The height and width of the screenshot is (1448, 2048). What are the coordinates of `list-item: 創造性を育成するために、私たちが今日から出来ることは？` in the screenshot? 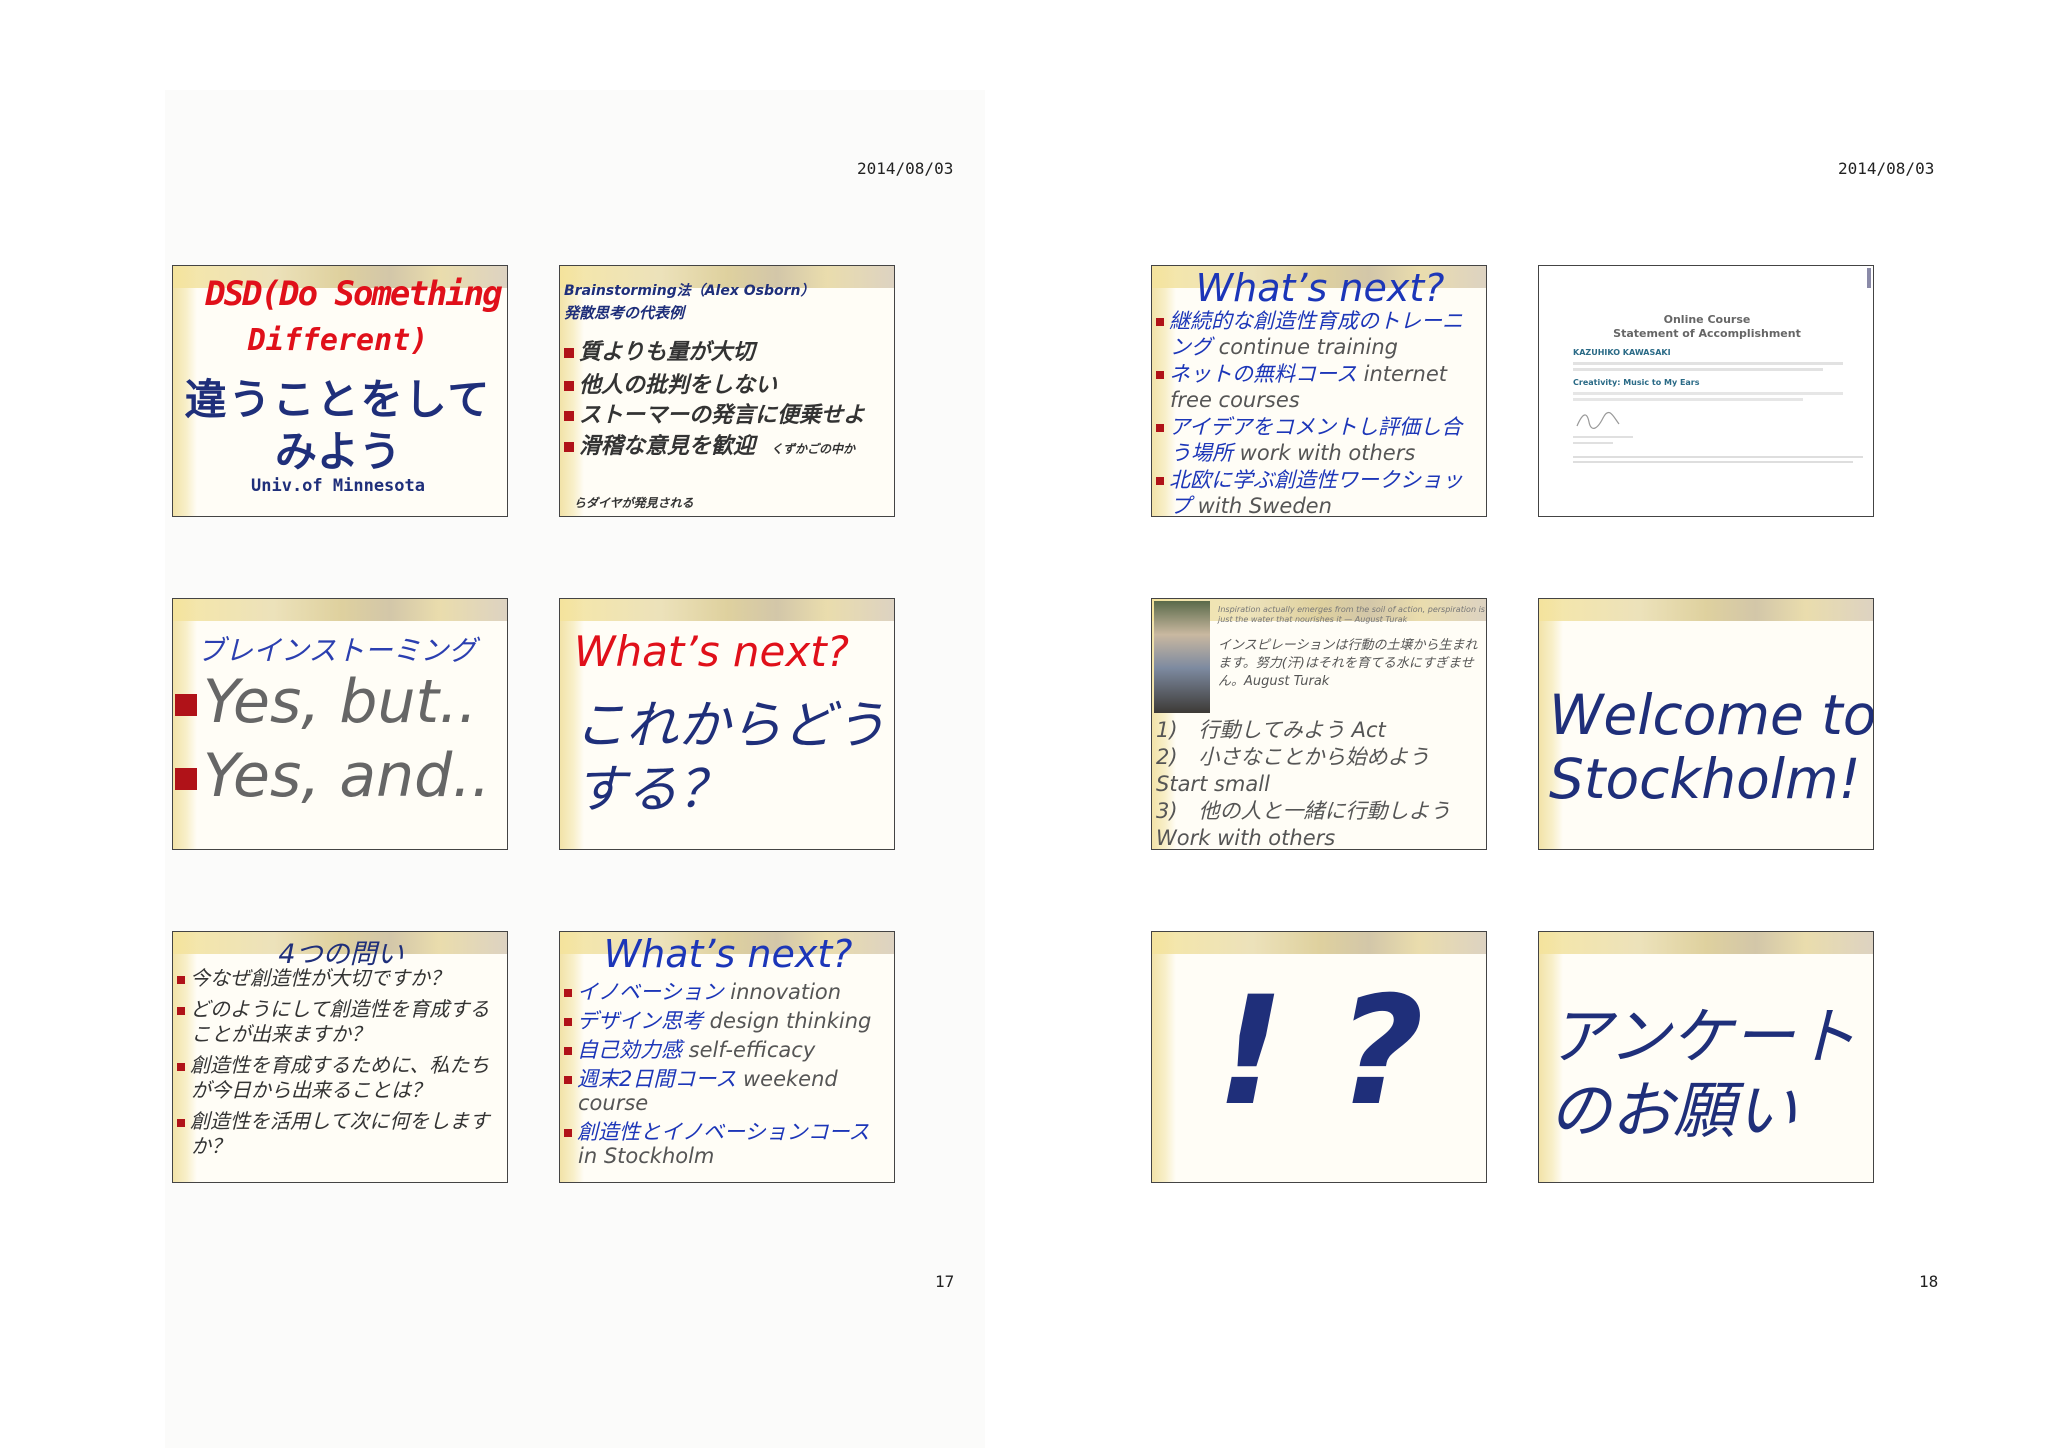 It's located at (339, 1078).